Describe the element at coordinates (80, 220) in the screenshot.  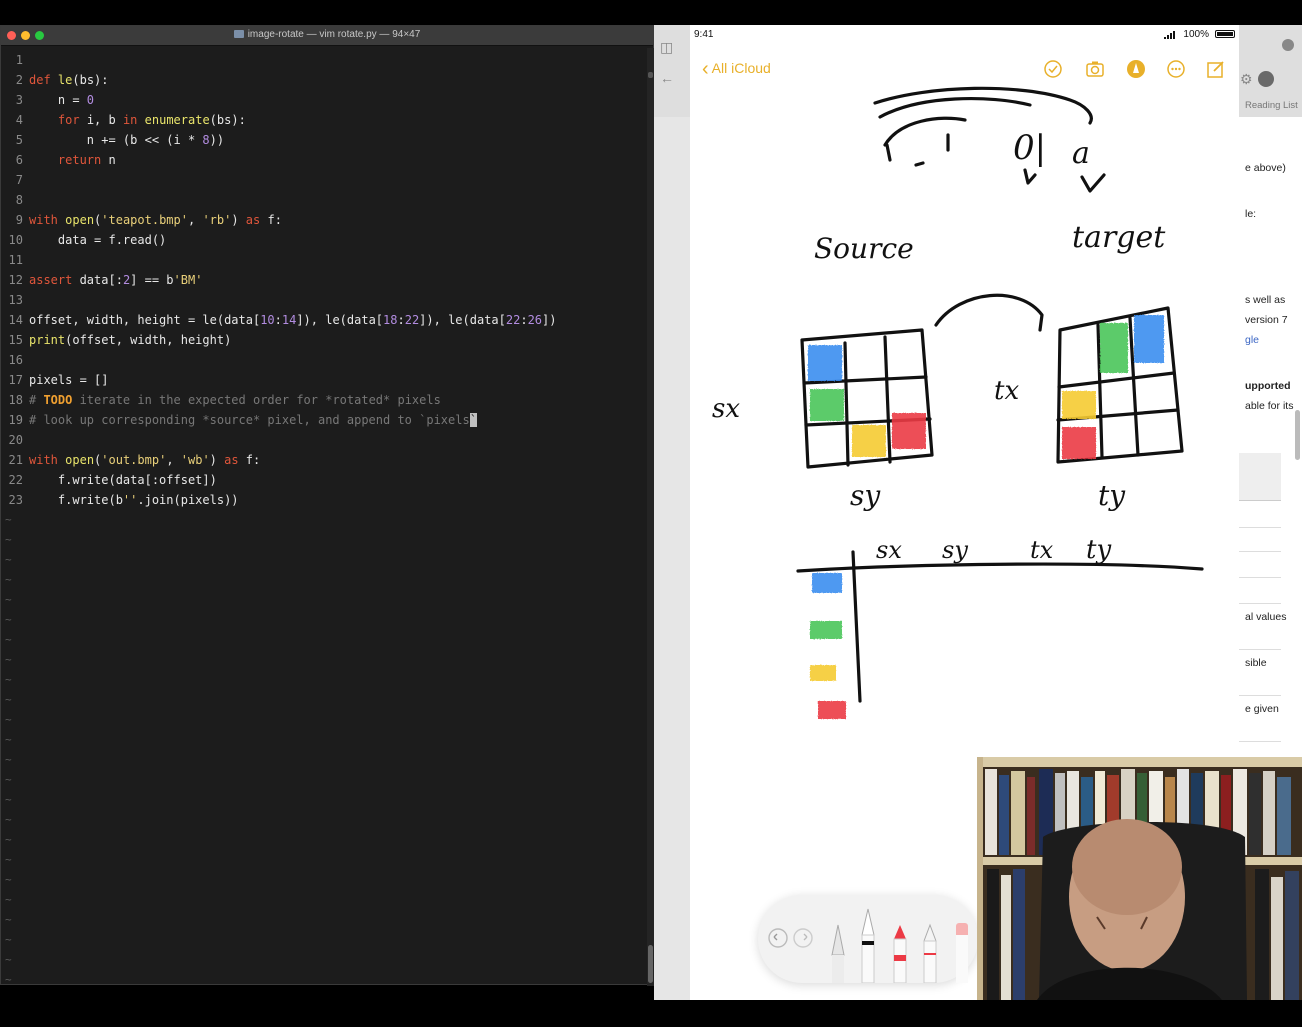
I see `code-token: open` at that location.